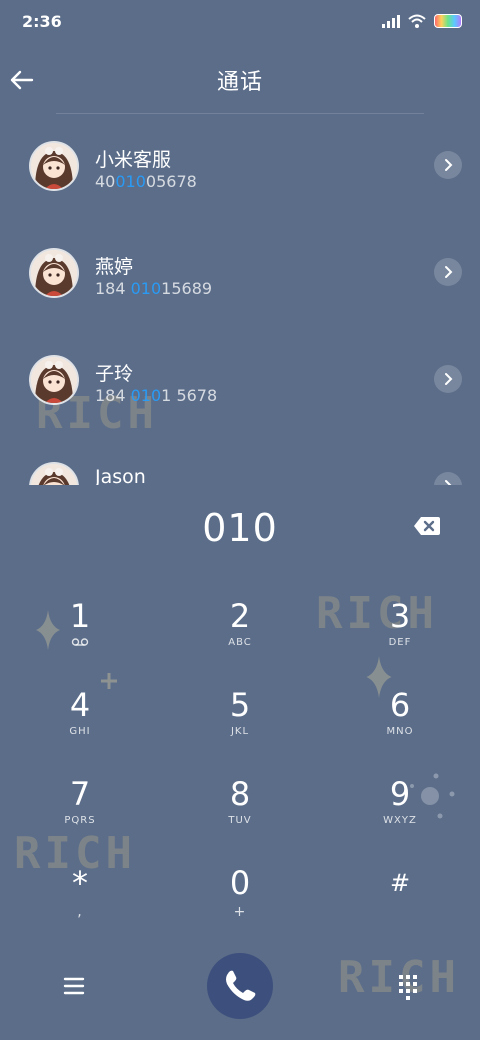 Image resolution: width=480 pixels, height=1040 pixels. Describe the element at coordinates (400, 731) in the screenshot. I see `key-letters: MNO` at that location.